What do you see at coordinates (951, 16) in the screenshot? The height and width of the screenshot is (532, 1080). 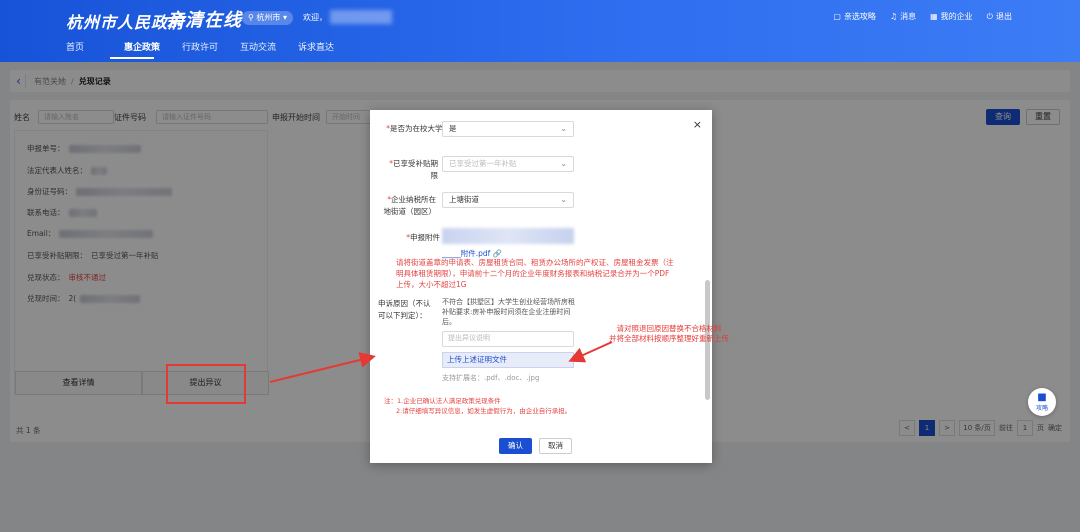 I see `header-link-my-company: ▦ 我的企业` at bounding box center [951, 16].